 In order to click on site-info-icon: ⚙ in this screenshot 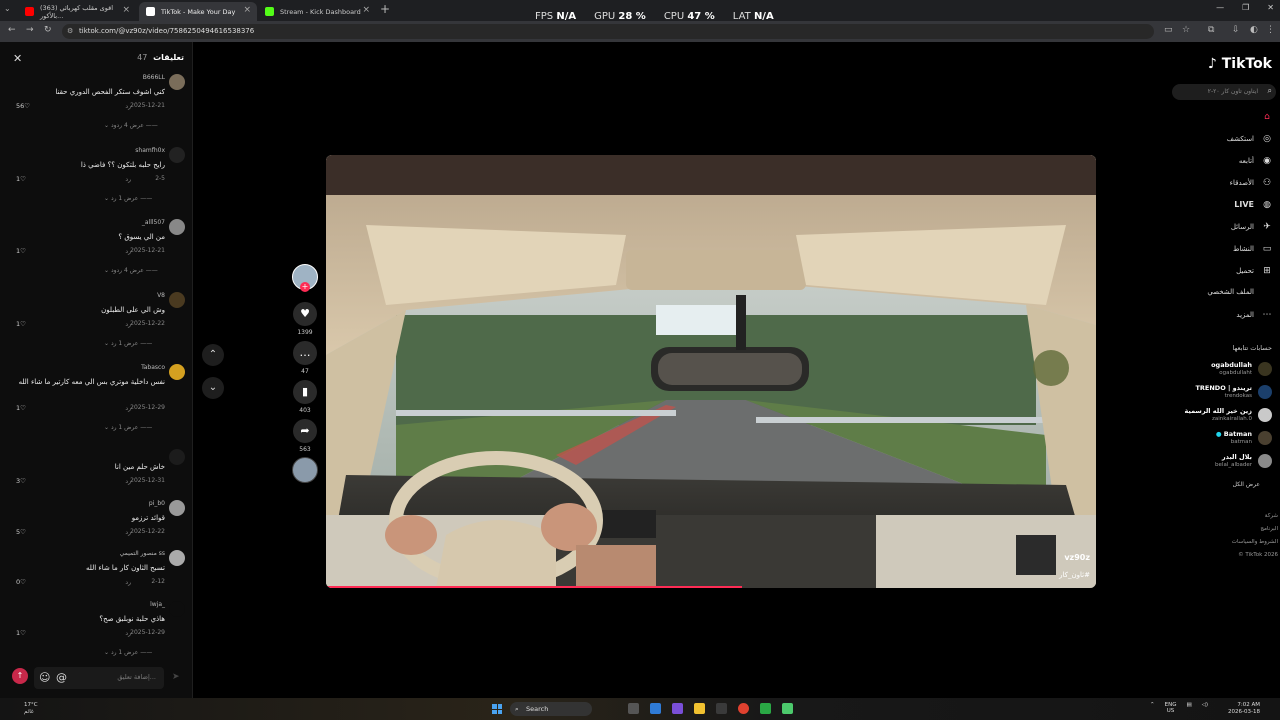, I will do `click(70, 31)`.